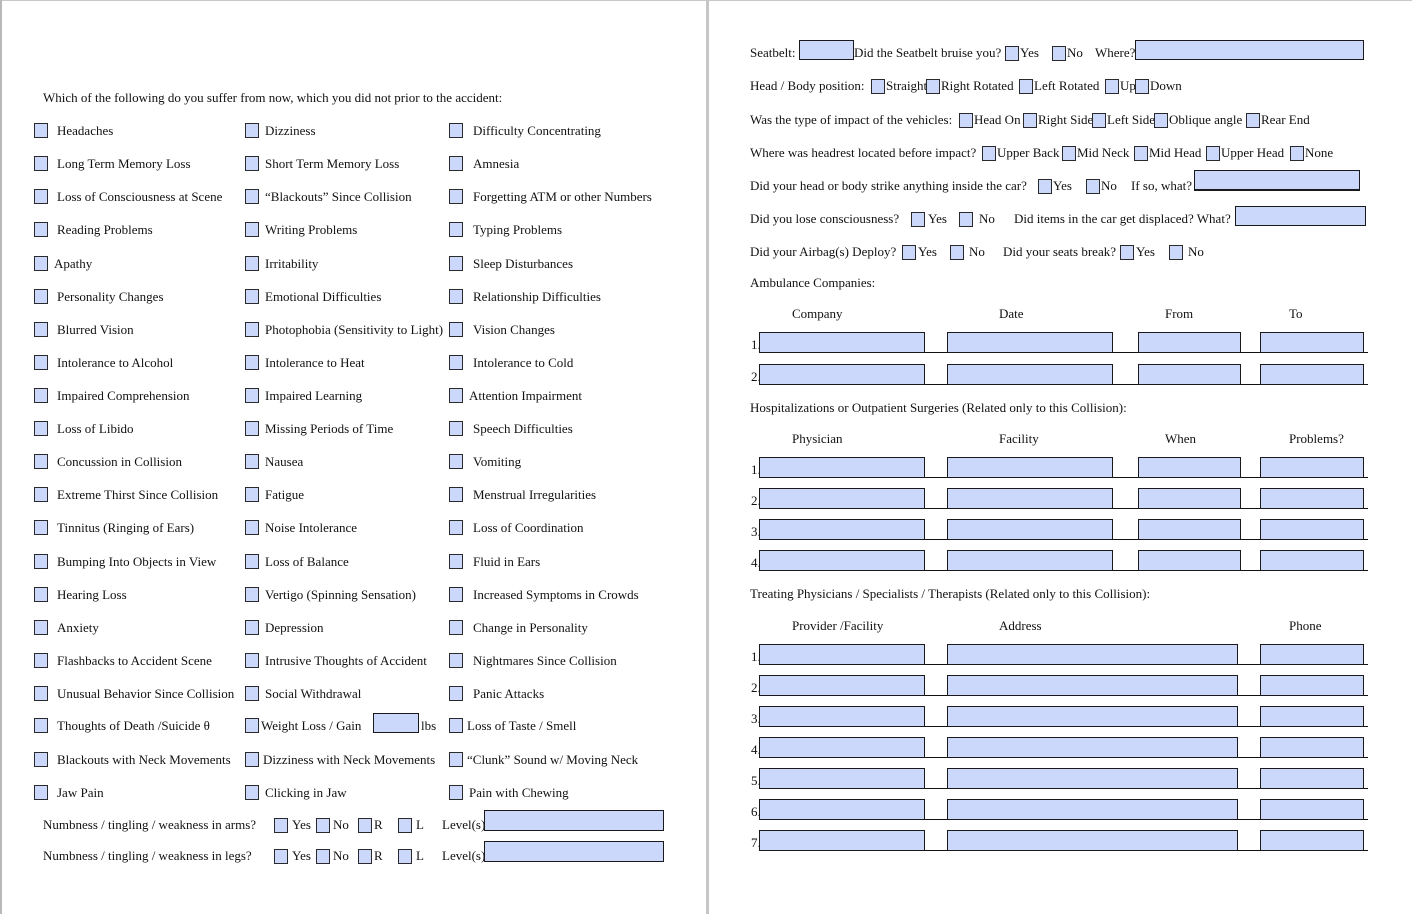 The width and height of the screenshot is (1412, 914). I want to click on numbness-r-checkbox, so click(365, 856).